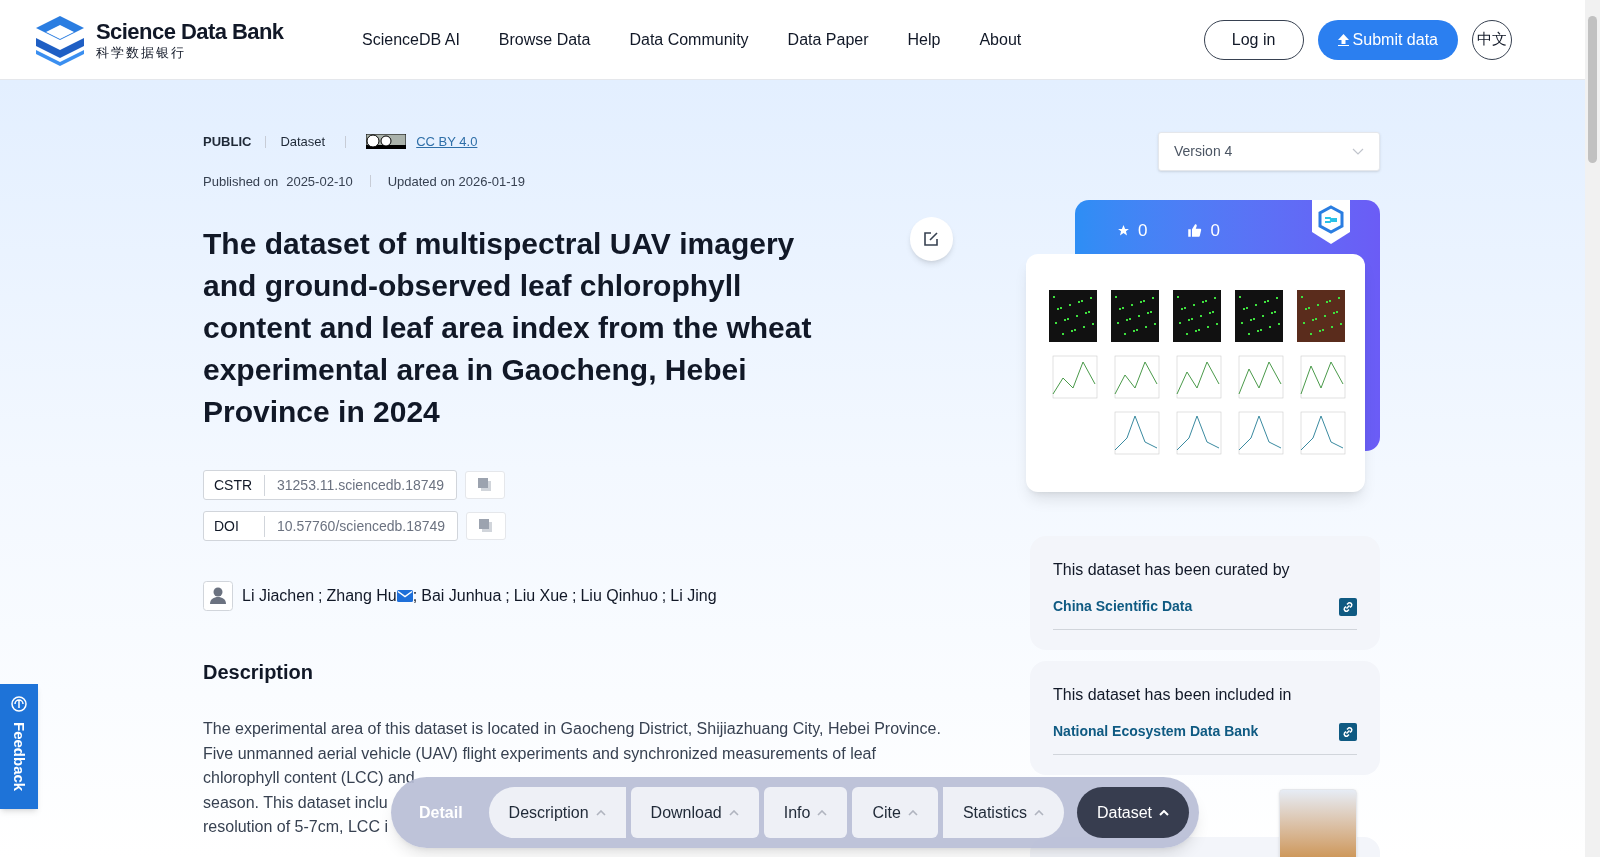 The image size is (1600, 857). Describe the element at coordinates (572, 729) in the screenshot. I see `description-text: The experimental area of this dataset is located in Gaocheng District, Shijiazhuang City, Hebei Province.` at that location.